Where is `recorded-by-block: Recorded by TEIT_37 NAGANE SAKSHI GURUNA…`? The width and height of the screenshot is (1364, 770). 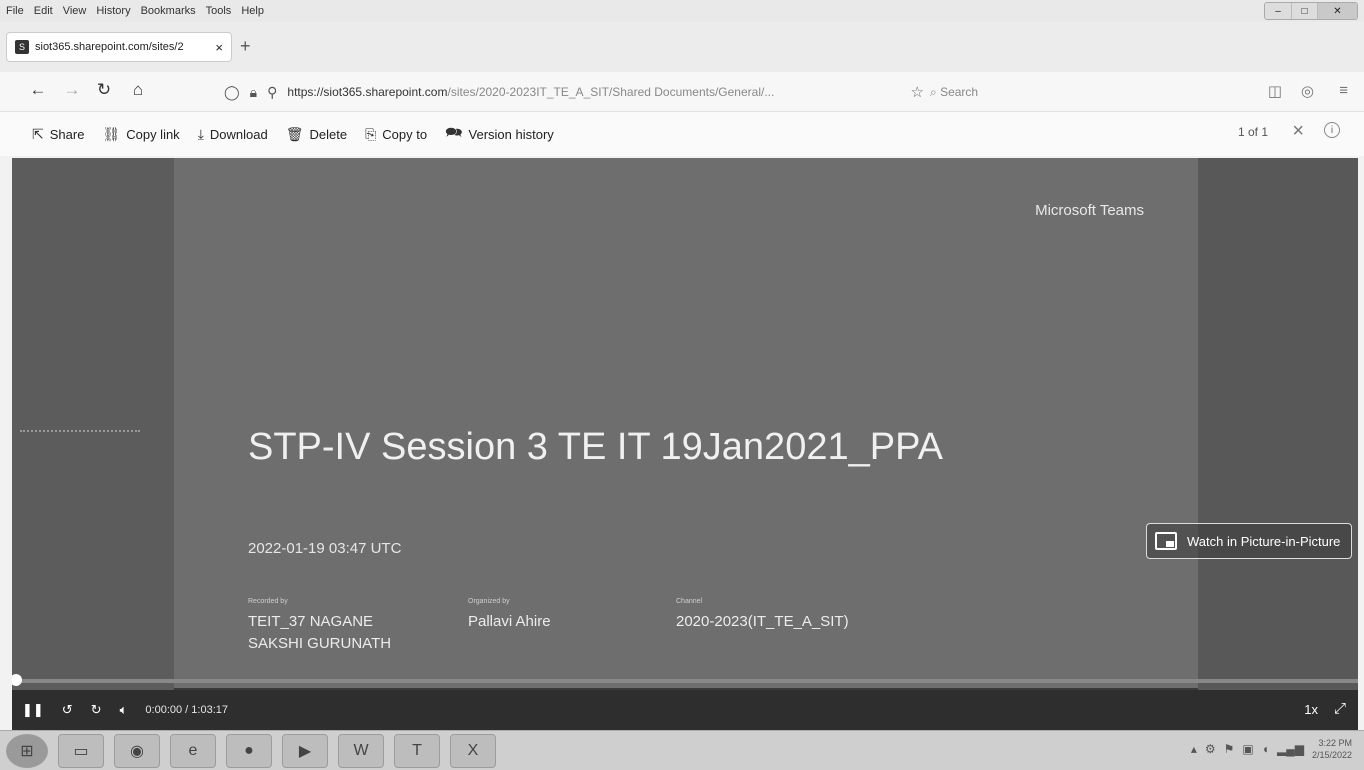
recorded-by-block: Recorded by TEIT_37 NAGANE SAKSHI GURUNA… is located at coordinates (319, 626).